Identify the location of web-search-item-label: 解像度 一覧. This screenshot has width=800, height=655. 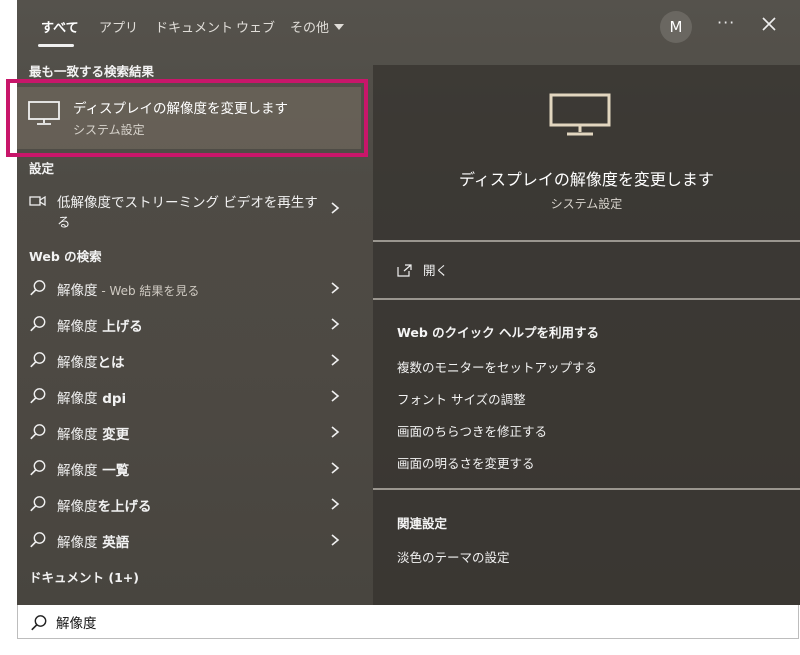
(93, 469).